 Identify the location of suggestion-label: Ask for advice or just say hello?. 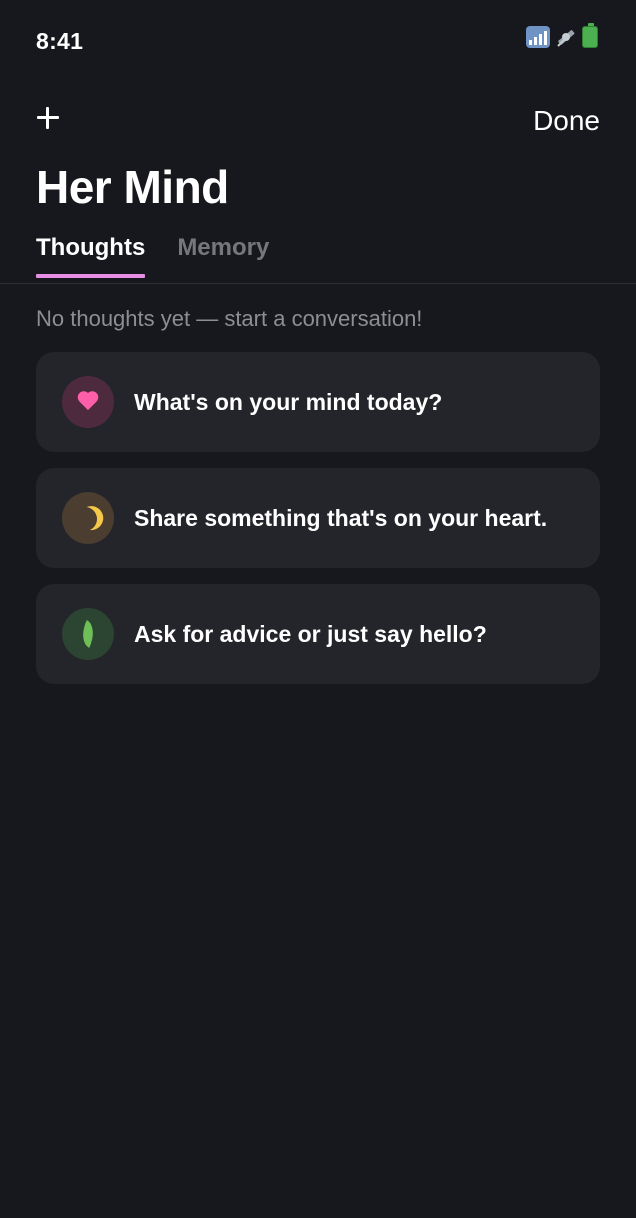
(310, 633).